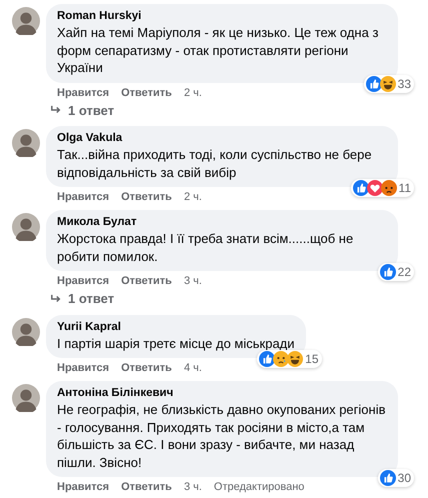  What do you see at coordinates (388, 188) in the screenshot?
I see `angry-face-icon` at bounding box center [388, 188].